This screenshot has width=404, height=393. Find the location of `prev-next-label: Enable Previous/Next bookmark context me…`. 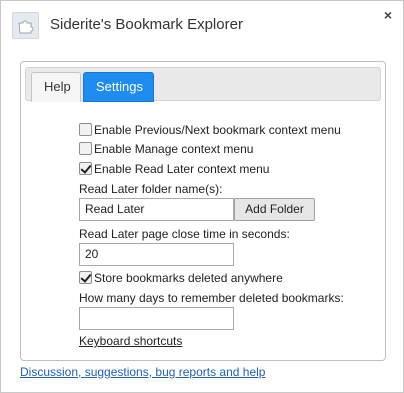

prev-next-label: Enable Previous/Next bookmark context me… is located at coordinates (217, 130).